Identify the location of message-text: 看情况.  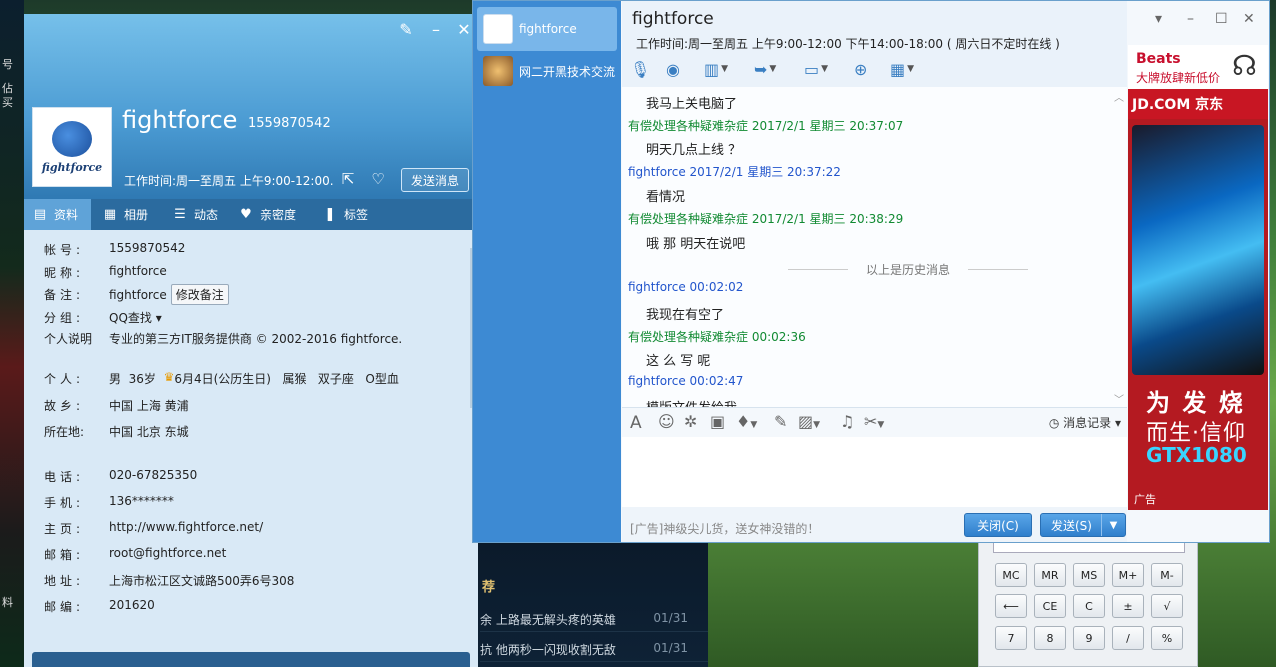
(666, 197).